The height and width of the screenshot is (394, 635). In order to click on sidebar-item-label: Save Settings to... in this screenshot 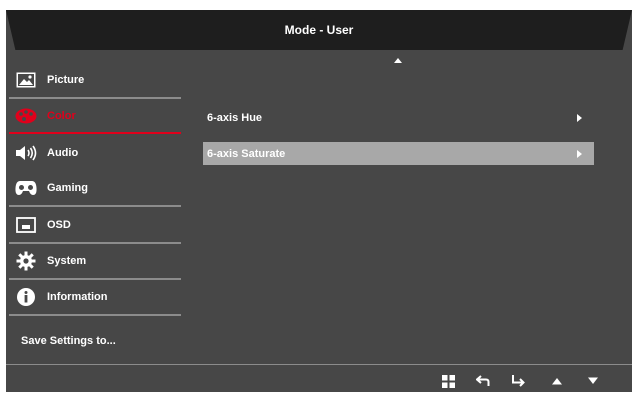, I will do `click(68, 341)`.